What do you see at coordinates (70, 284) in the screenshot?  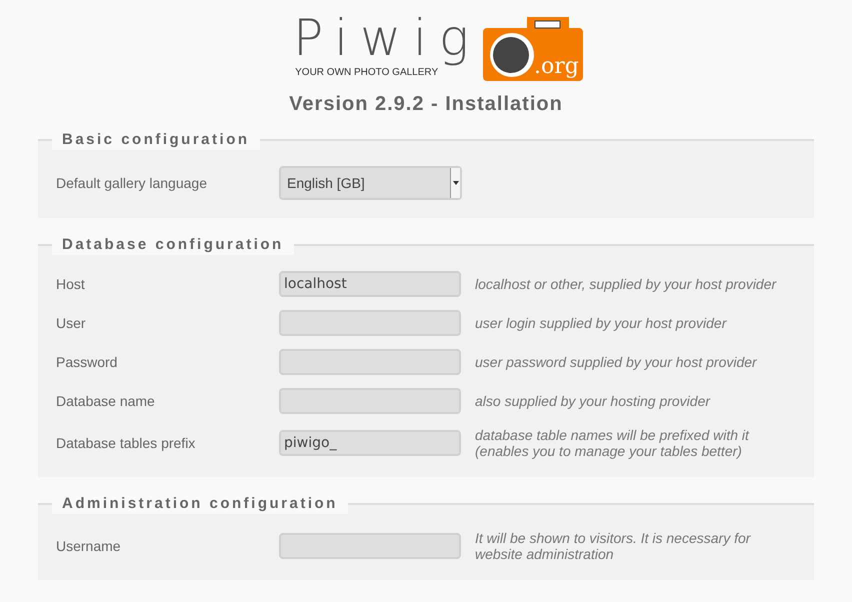 I see `field-label: Host` at bounding box center [70, 284].